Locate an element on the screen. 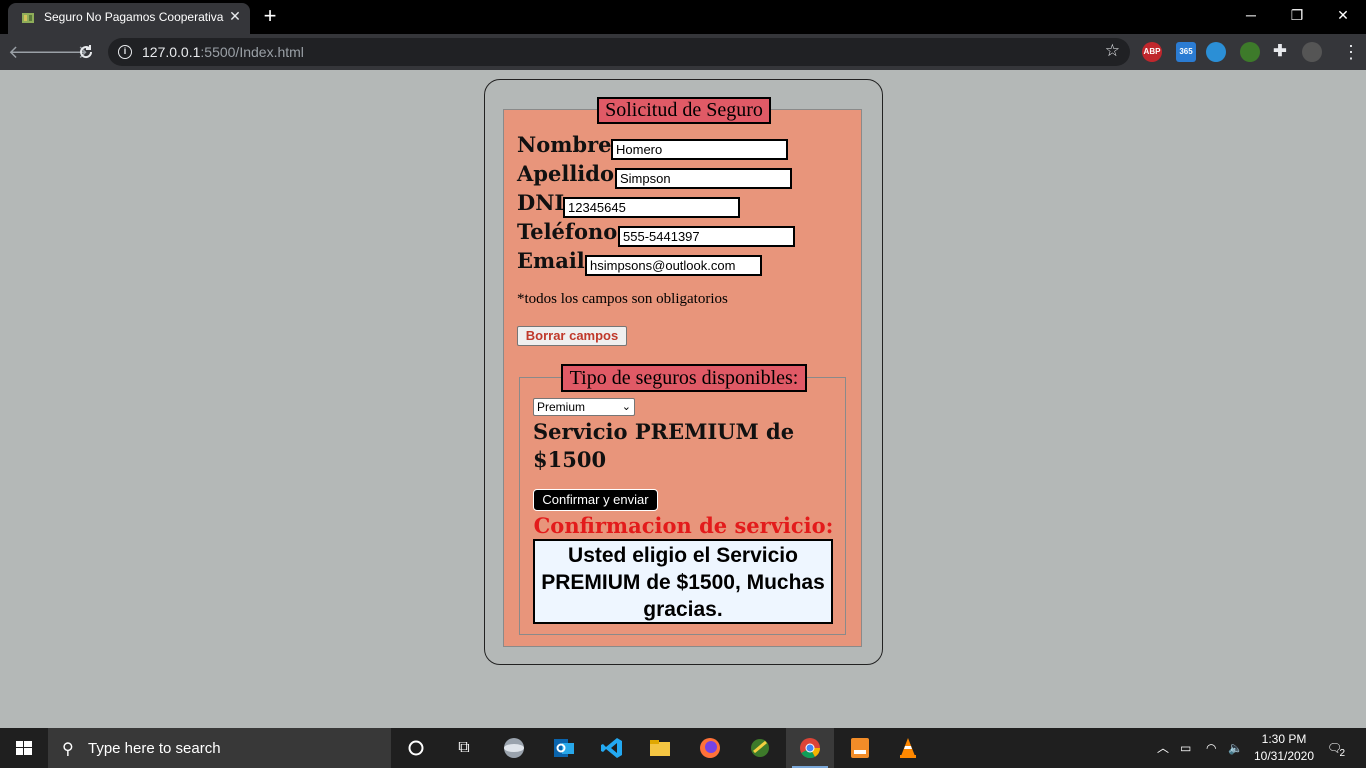 The image size is (1366, 768). taskbar-app-outlook is located at coordinates (564, 748).